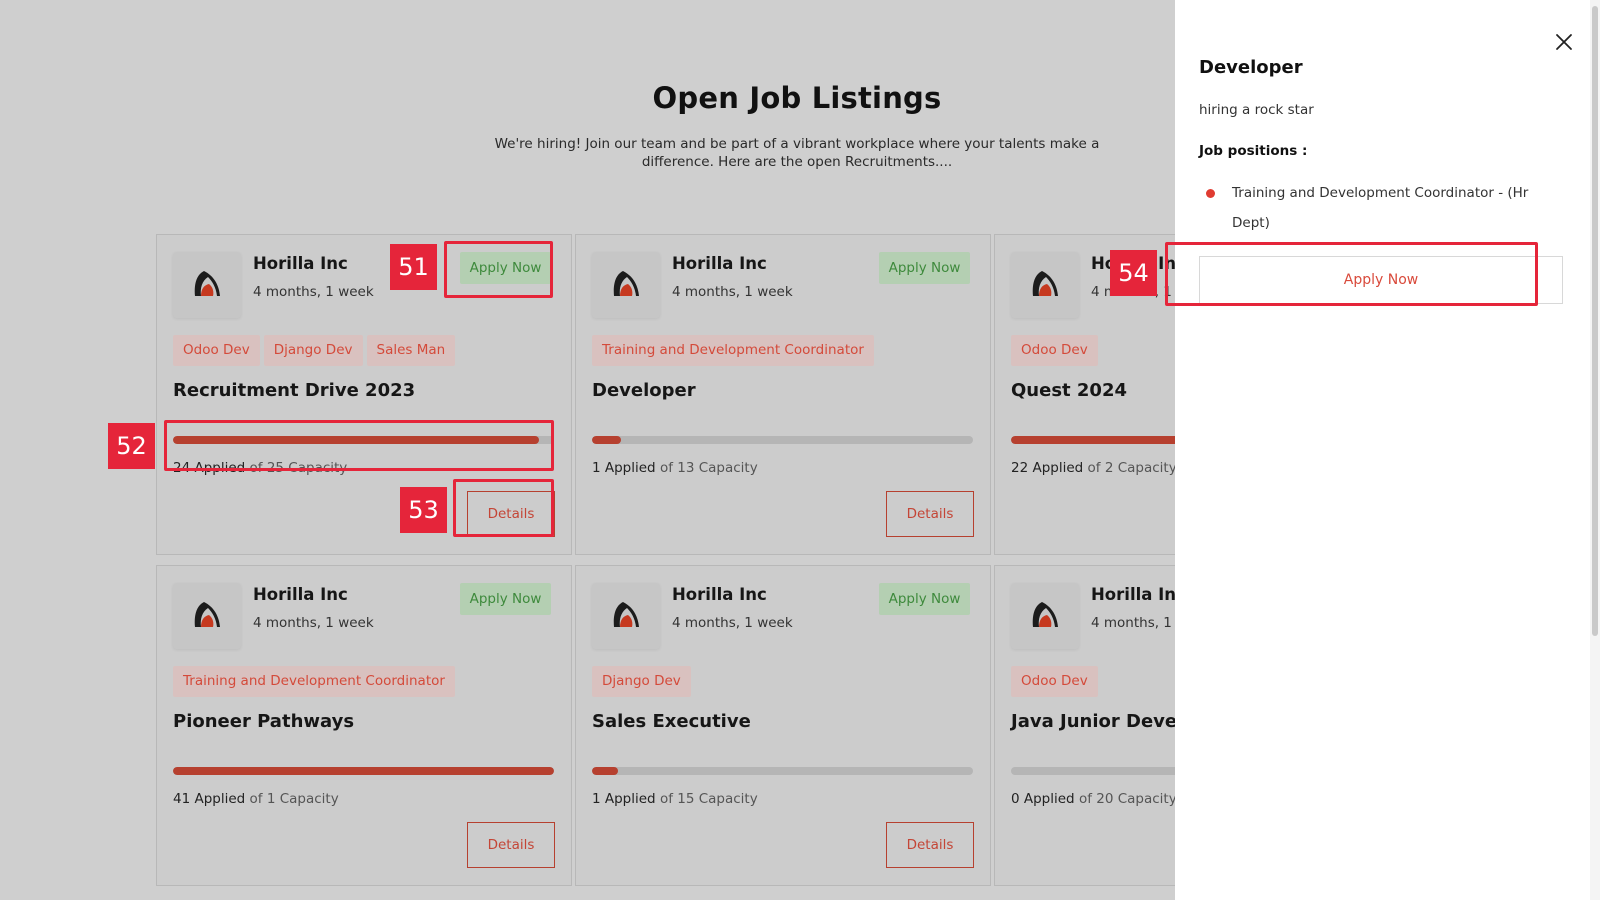  I want to click on recruitment-title: Quest 2024, so click(1069, 390).